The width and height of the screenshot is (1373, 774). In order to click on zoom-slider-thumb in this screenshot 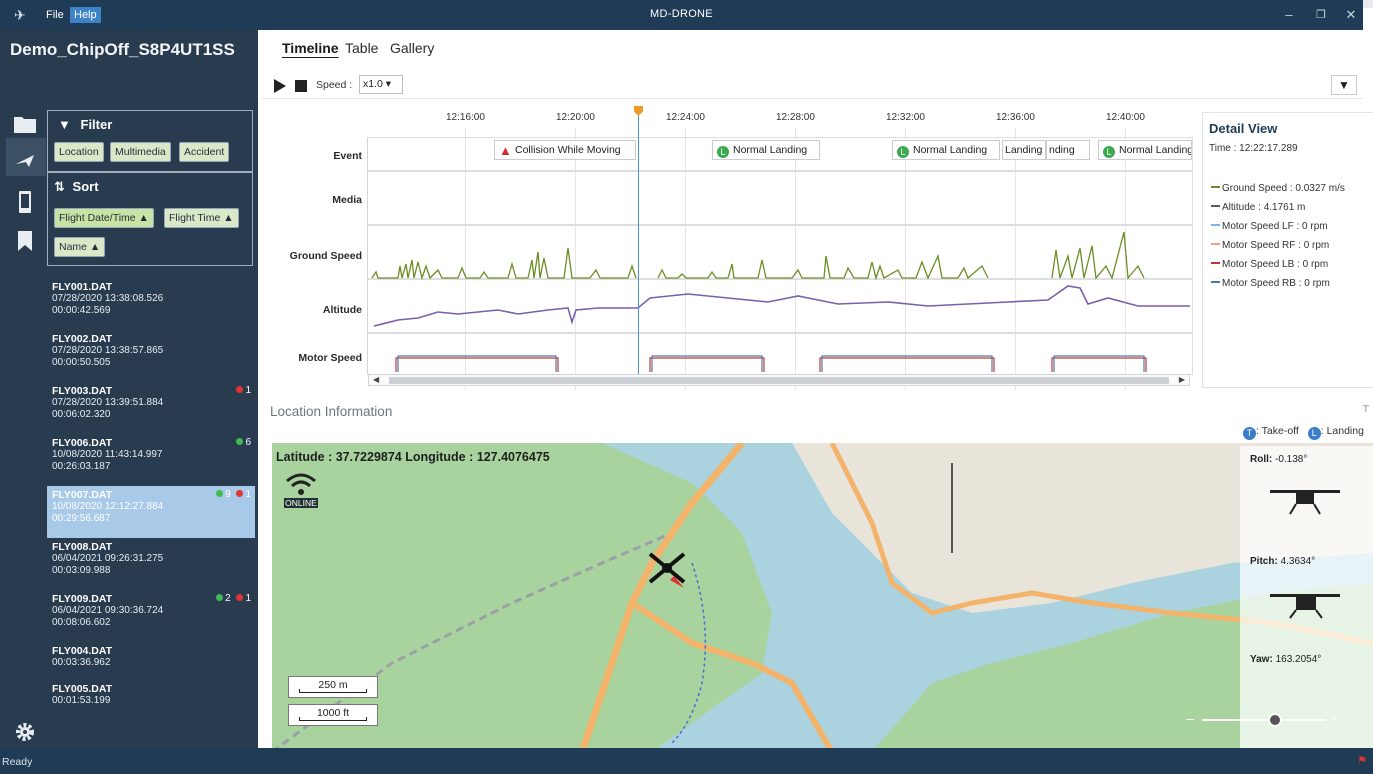, I will do `click(1275, 720)`.